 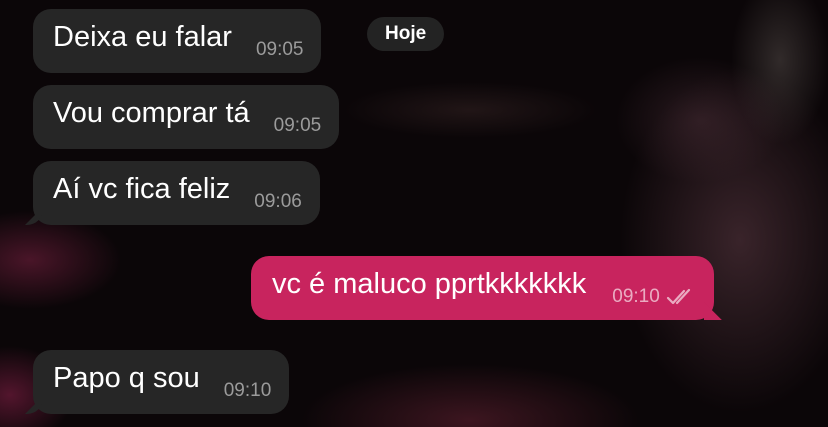 I want to click on message-text: Papo q sou, so click(x=126, y=377).